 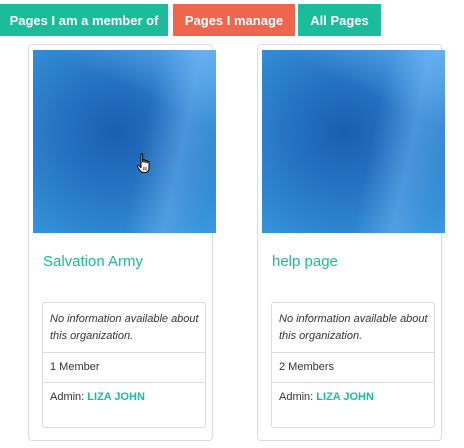 I want to click on member-count: 1 Member, so click(x=124, y=367).